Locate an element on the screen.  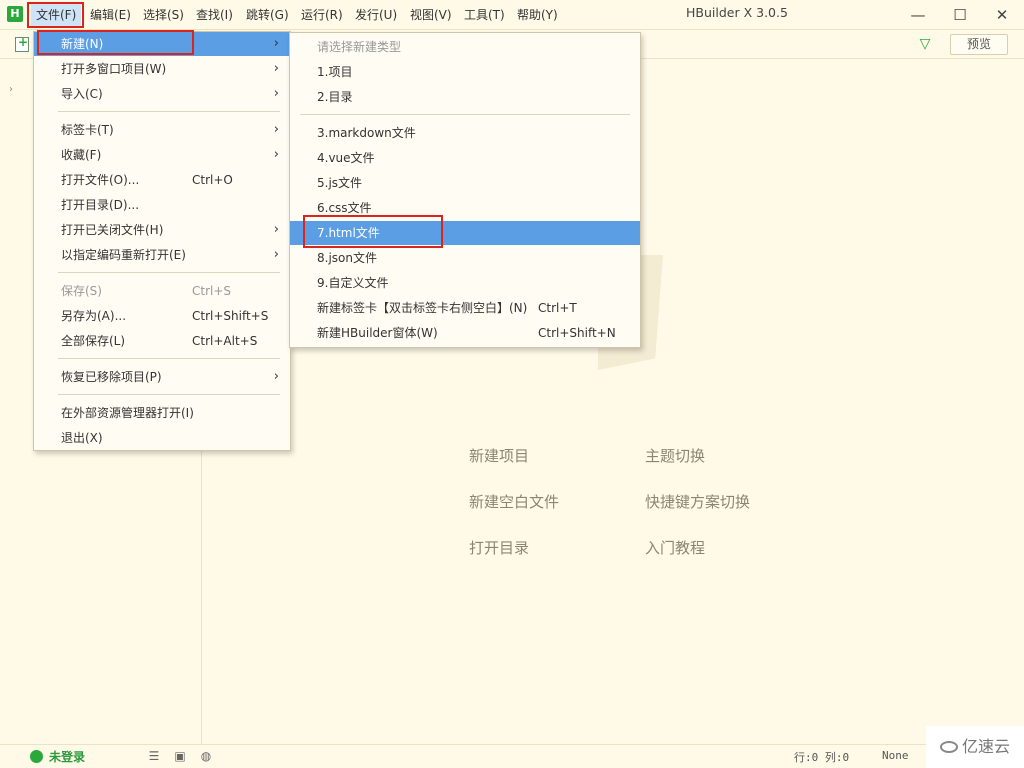
file-menu-save-as: 另存为(A)... Ctrl+Shift+S is located at coordinates (162, 316).